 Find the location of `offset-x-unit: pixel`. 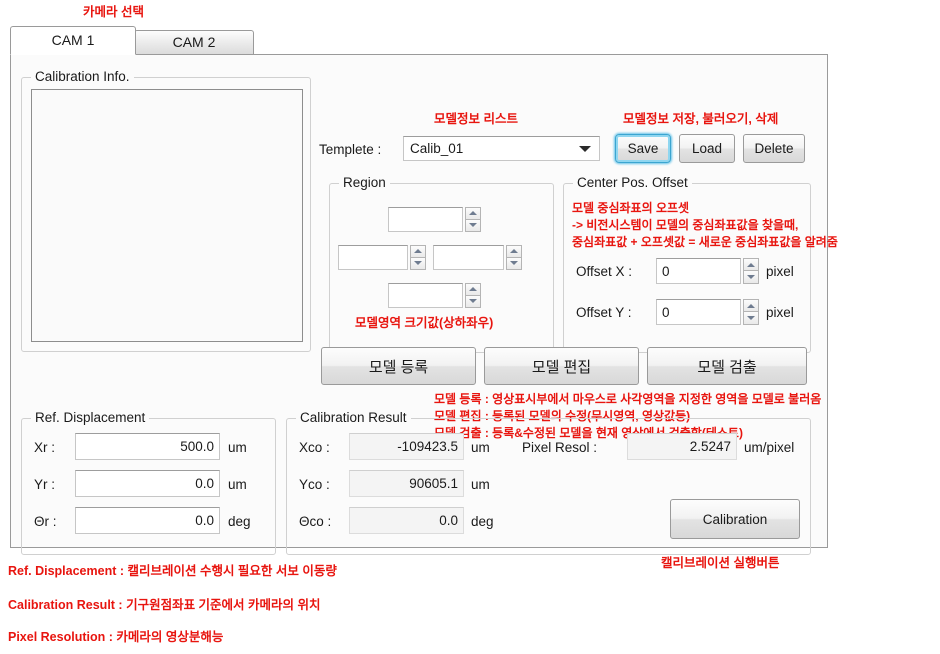

offset-x-unit: pixel is located at coordinates (780, 271).